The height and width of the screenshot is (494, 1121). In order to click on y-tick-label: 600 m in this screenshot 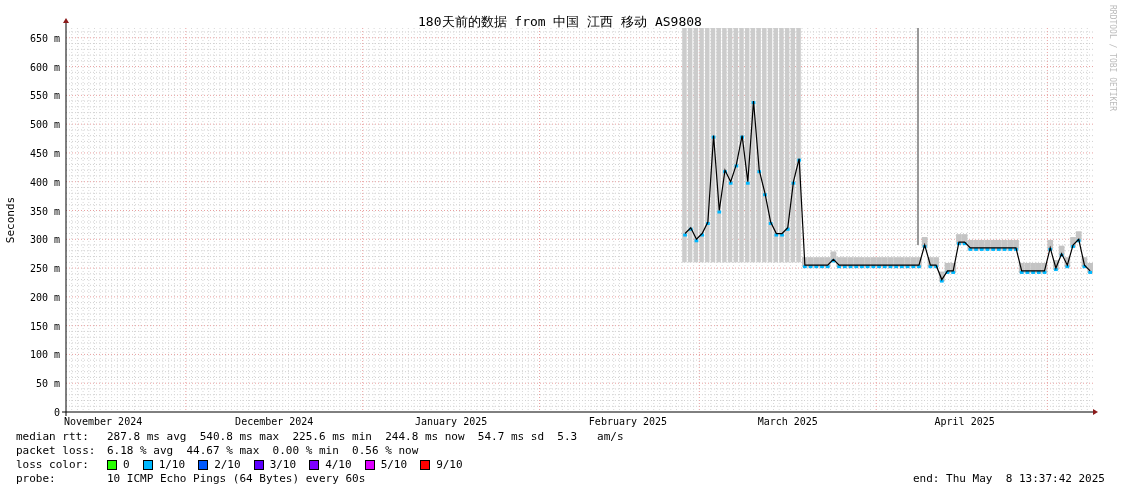, I will do `click(44, 67)`.